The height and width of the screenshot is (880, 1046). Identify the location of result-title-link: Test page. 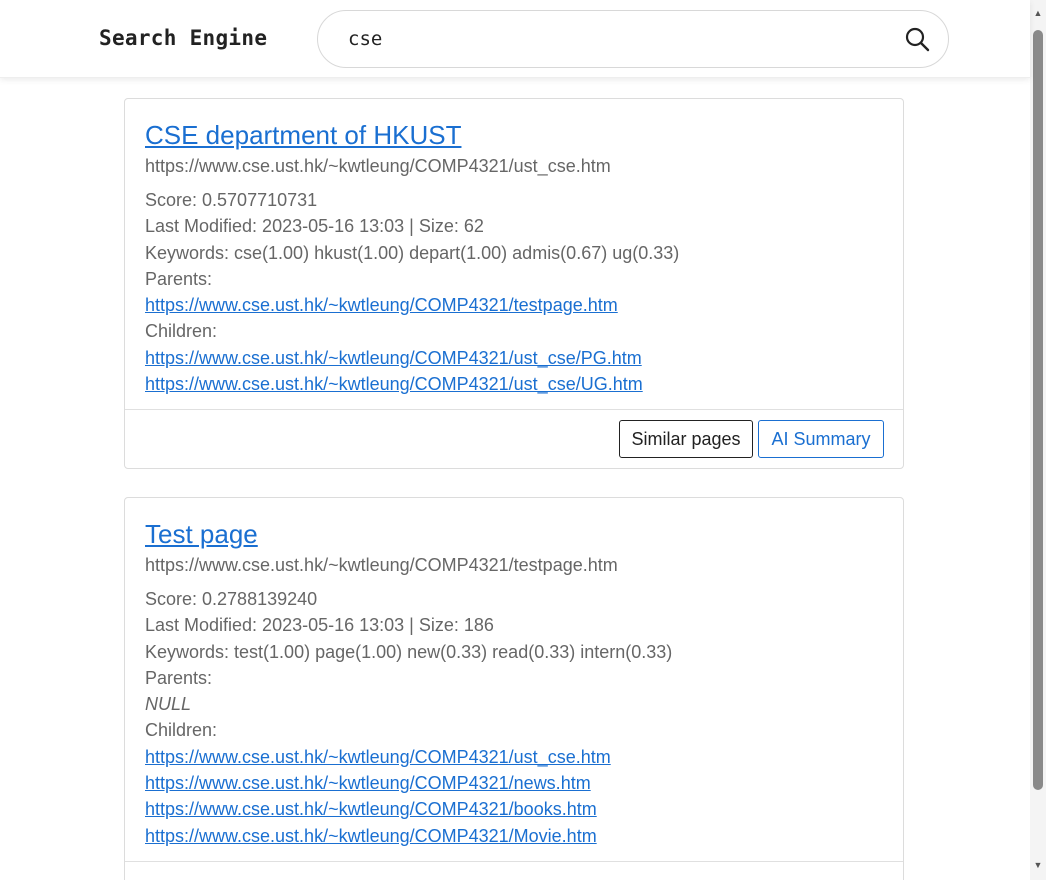
(514, 534).